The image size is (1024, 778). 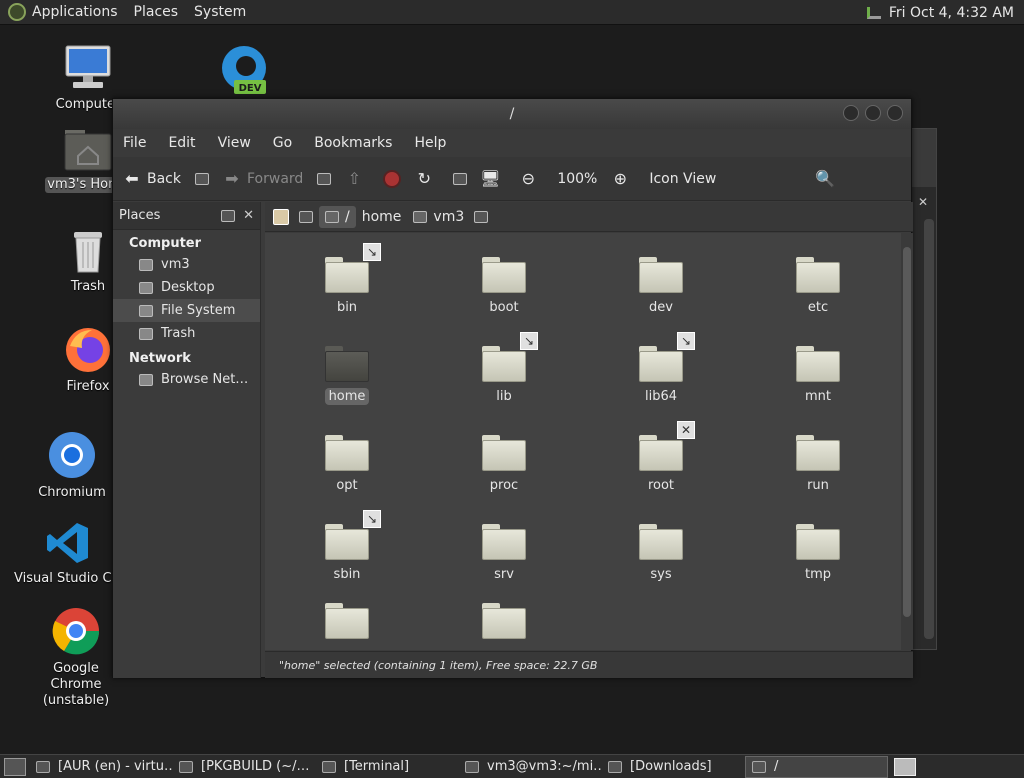 What do you see at coordinates (661, 368) in the screenshot?
I see `folder-item: ↘ lib64` at bounding box center [661, 368].